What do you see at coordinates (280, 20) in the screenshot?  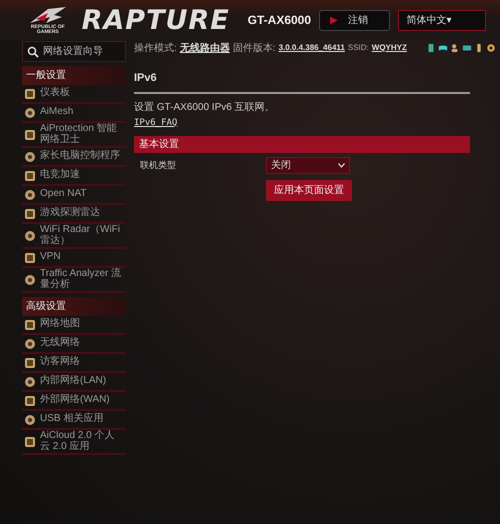 I see `model-name: GT-AX6000` at bounding box center [280, 20].